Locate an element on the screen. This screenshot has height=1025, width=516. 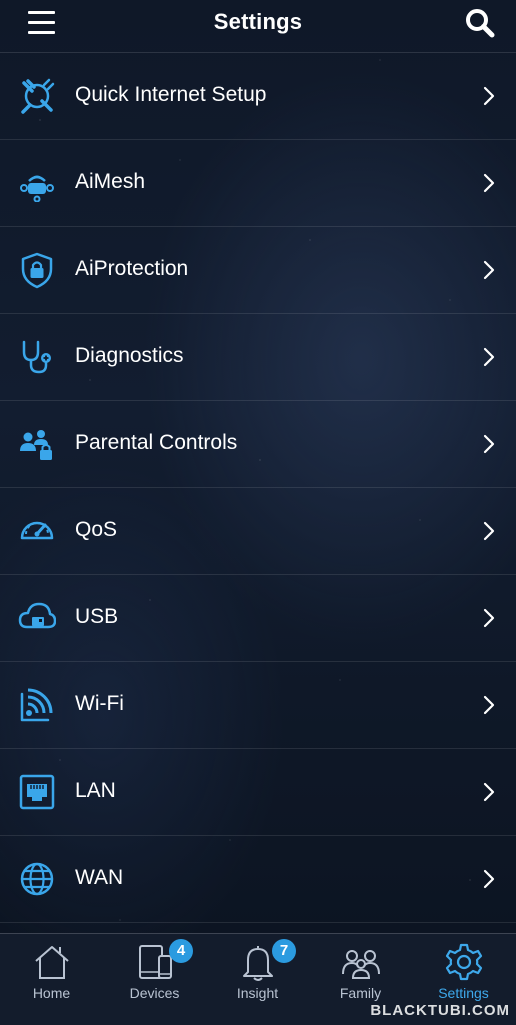
family-icon is located at coordinates (360, 964).